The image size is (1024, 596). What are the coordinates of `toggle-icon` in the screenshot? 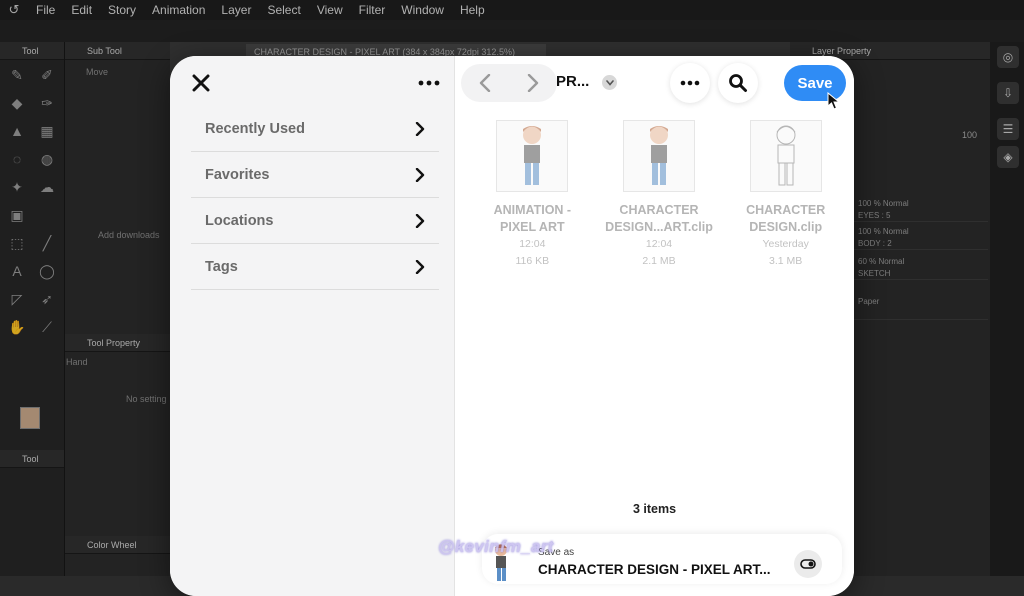 It's located at (808, 564).